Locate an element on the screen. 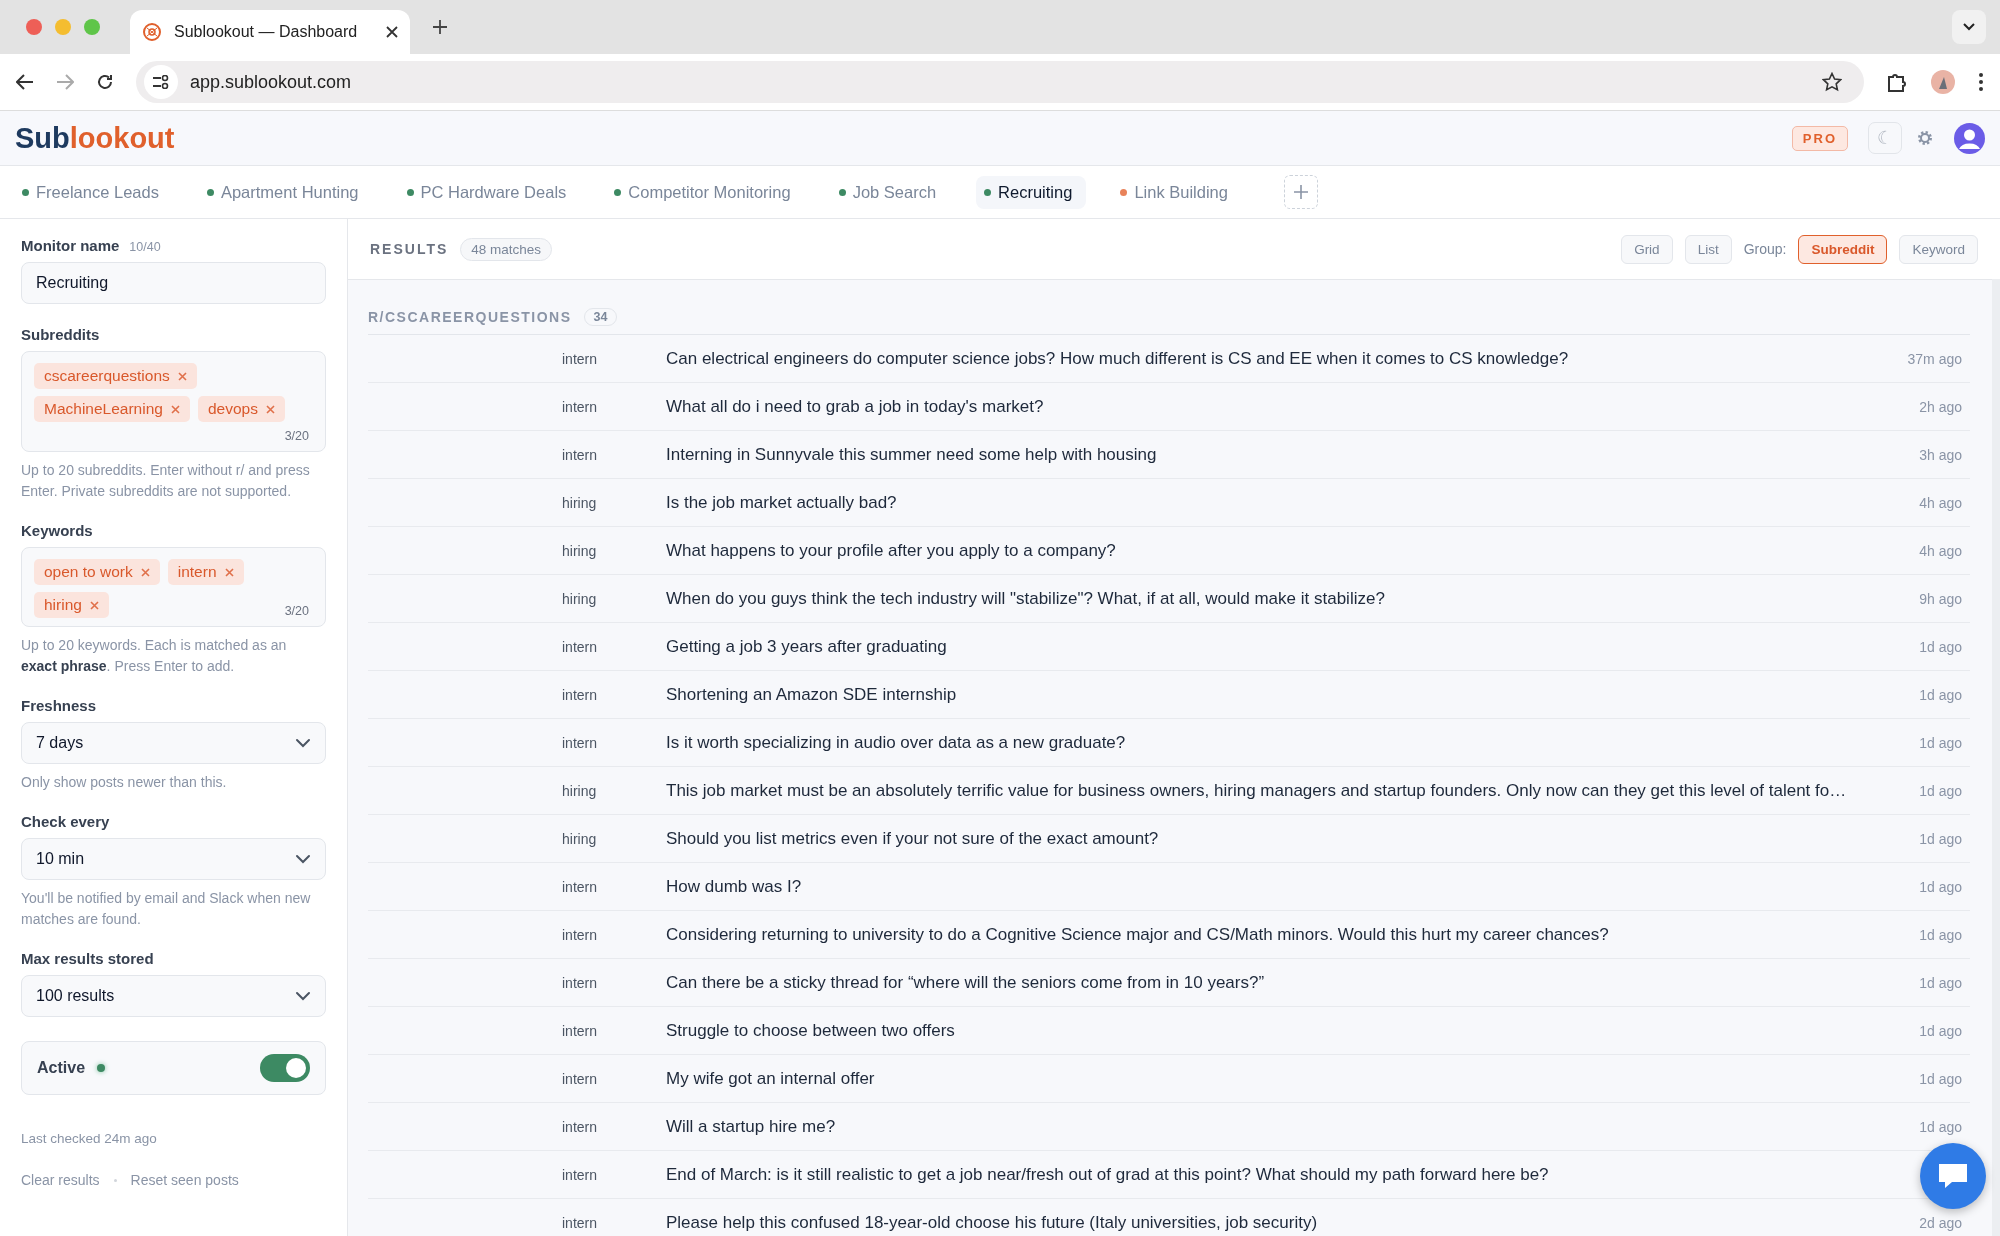 This screenshot has width=2000, height=1236. select-field: 100 results is located at coordinates (173, 996).